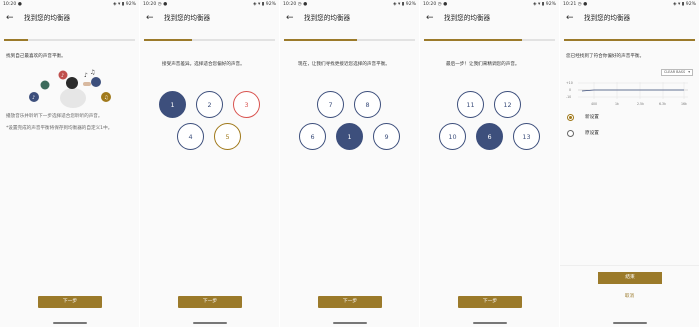  Describe the element at coordinates (570, 90) in the screenshot. I see `y-tick: 0` at that location.